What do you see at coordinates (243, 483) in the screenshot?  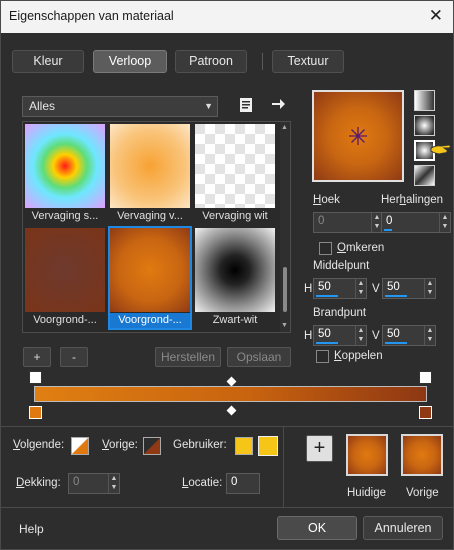 I see `location-input: 0` at bounding box center [243, 483].